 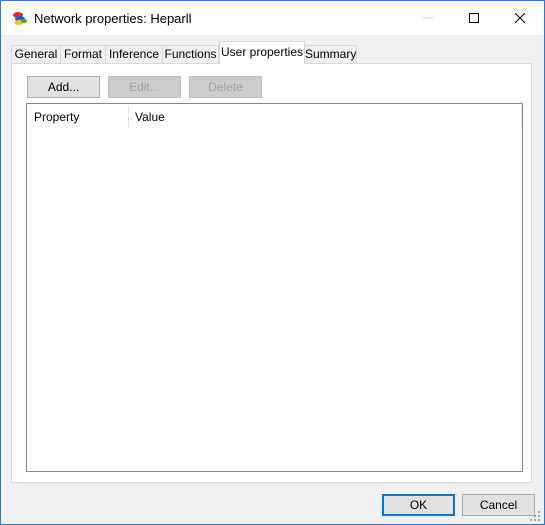 I want to click on tab-summary: Summary, so click(x=330, y=54).